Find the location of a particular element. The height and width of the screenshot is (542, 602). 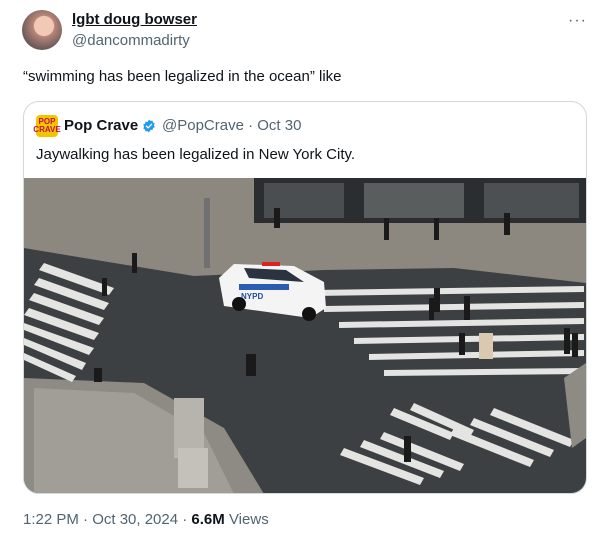

avatar is located at coordinates (42, 30).